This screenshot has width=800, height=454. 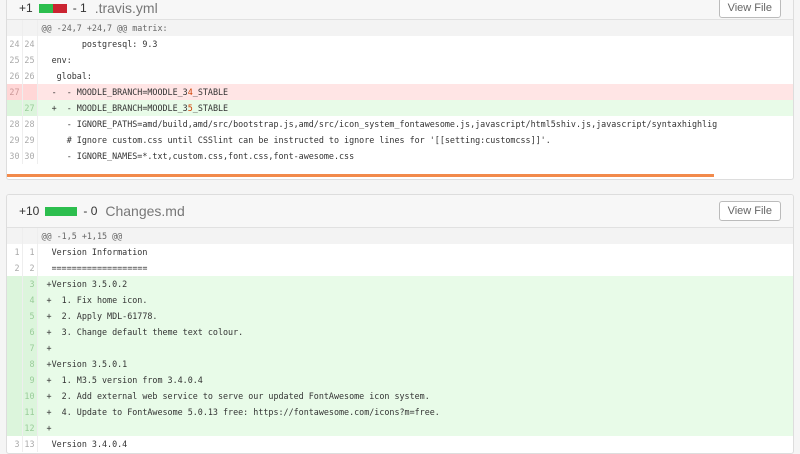 I want to click on code-text: +, so click(x=46, y=428).